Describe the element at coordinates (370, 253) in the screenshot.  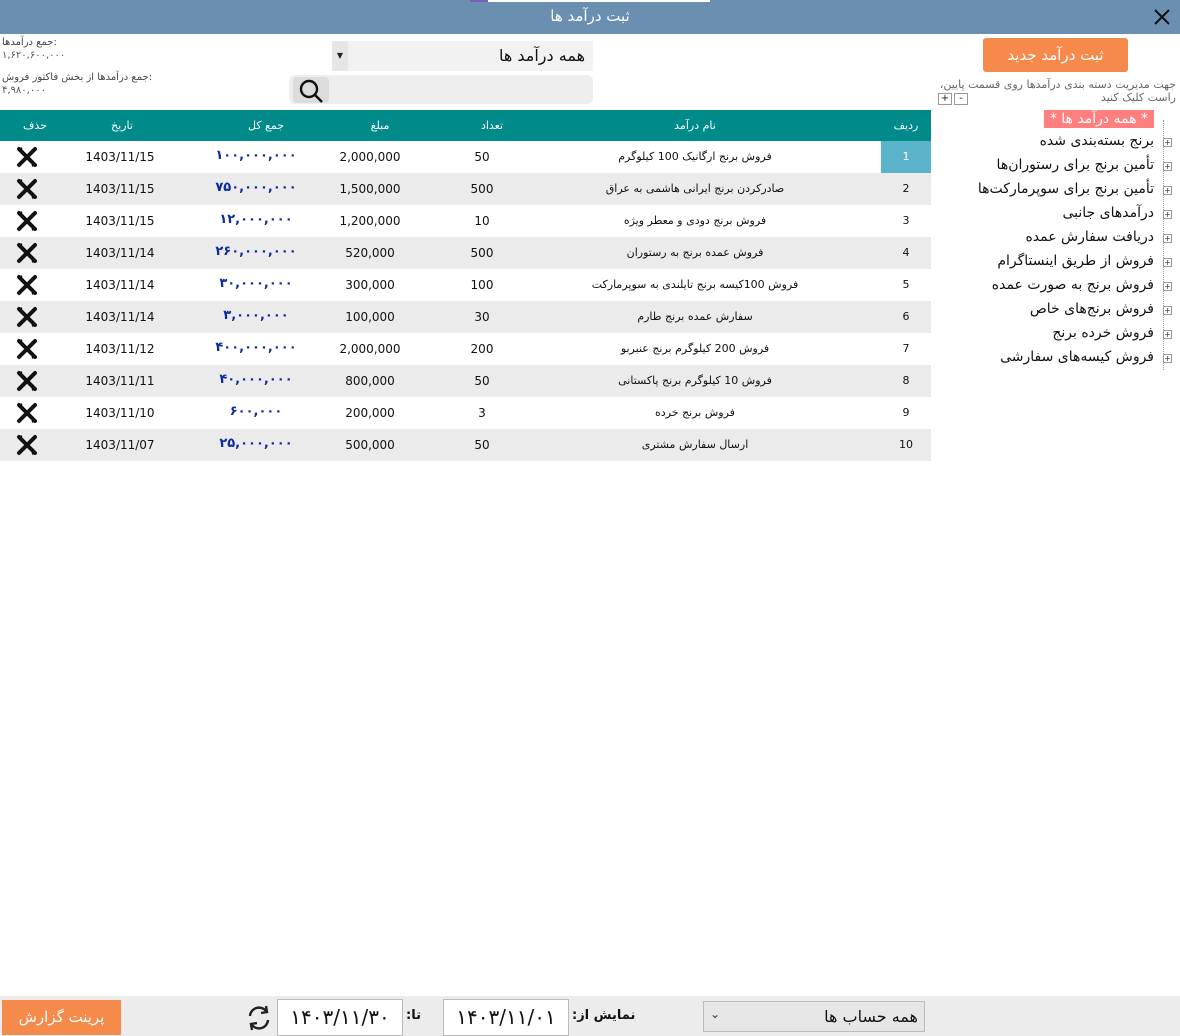
I see `amount-cell: 520,000` at that location.